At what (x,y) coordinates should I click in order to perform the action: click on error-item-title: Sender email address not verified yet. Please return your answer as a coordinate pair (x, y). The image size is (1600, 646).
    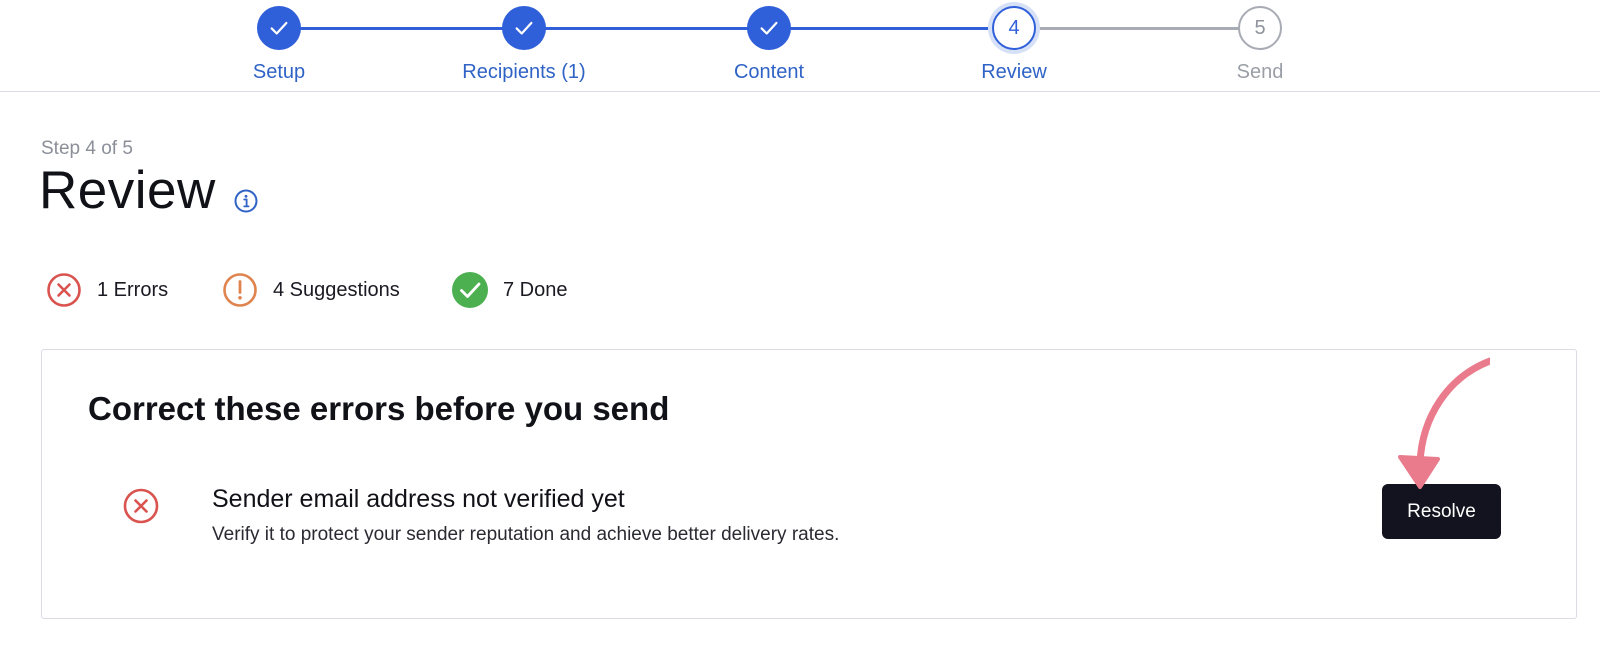
    Looking at the image, I should click on (418, 499).